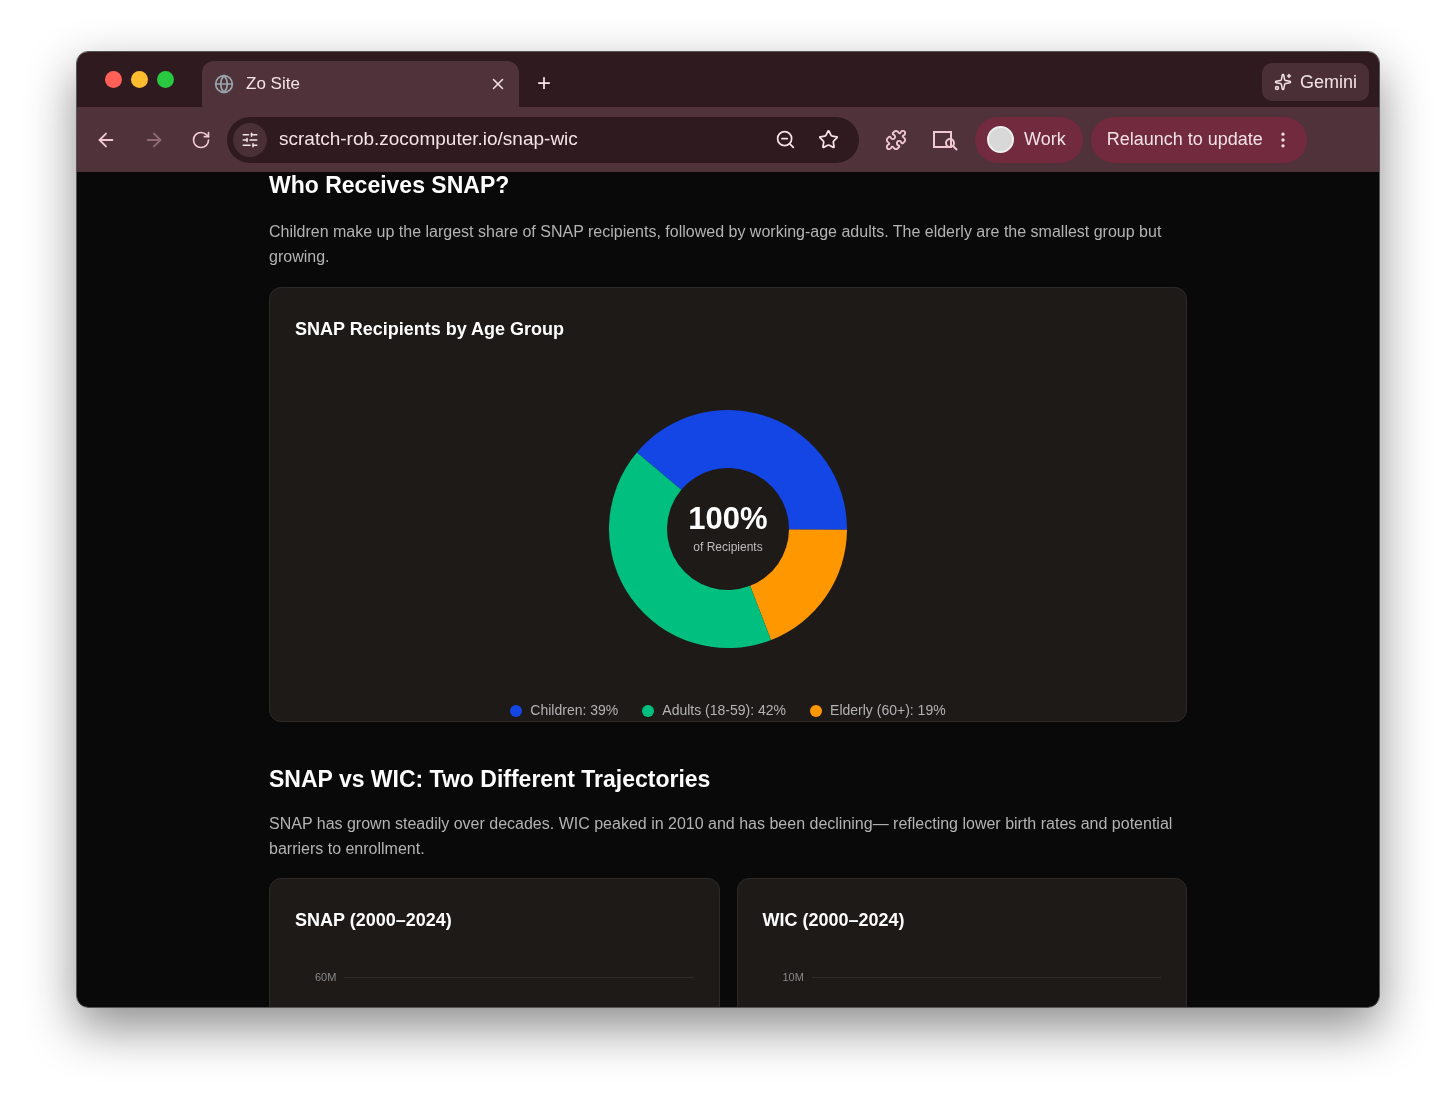 The height and width of the screenshot is (1109, 1456). What do you see at coordinates (888, 710) in the screenshot?
I see `legend-label: Elderly (60+): 19%` at bounding box center [888, 710].